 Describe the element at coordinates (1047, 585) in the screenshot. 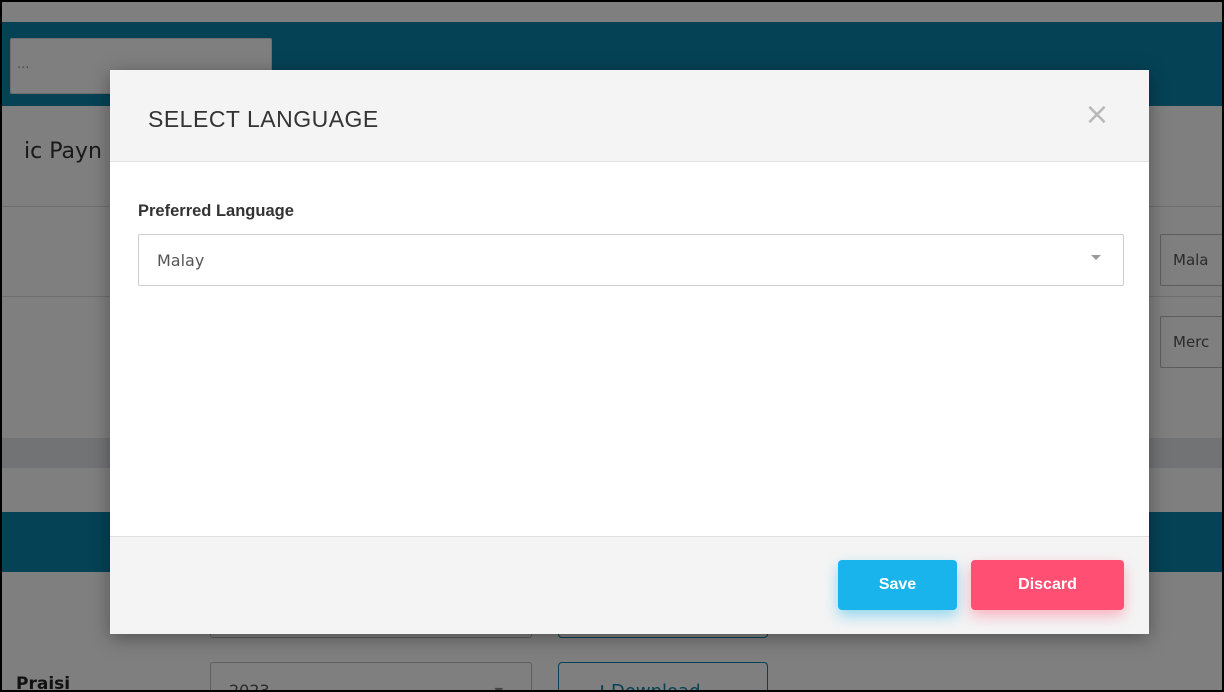

I see `discard-button: Discard` at that location.